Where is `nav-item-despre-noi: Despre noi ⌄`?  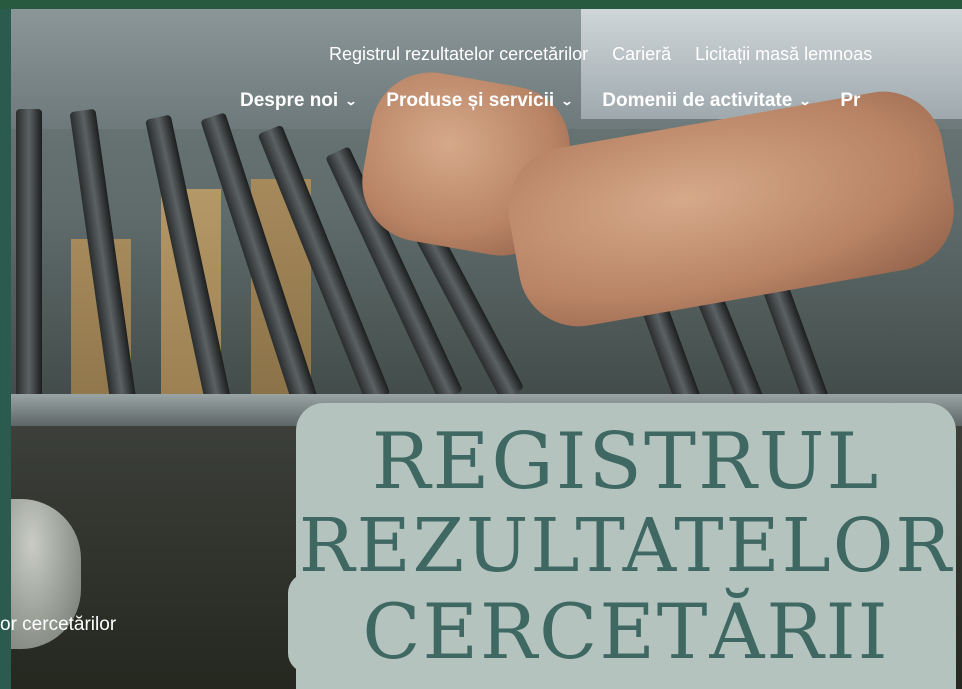
nav-item-despre-noi: Despre noi ⌄ is located at coordinates (299, 101).